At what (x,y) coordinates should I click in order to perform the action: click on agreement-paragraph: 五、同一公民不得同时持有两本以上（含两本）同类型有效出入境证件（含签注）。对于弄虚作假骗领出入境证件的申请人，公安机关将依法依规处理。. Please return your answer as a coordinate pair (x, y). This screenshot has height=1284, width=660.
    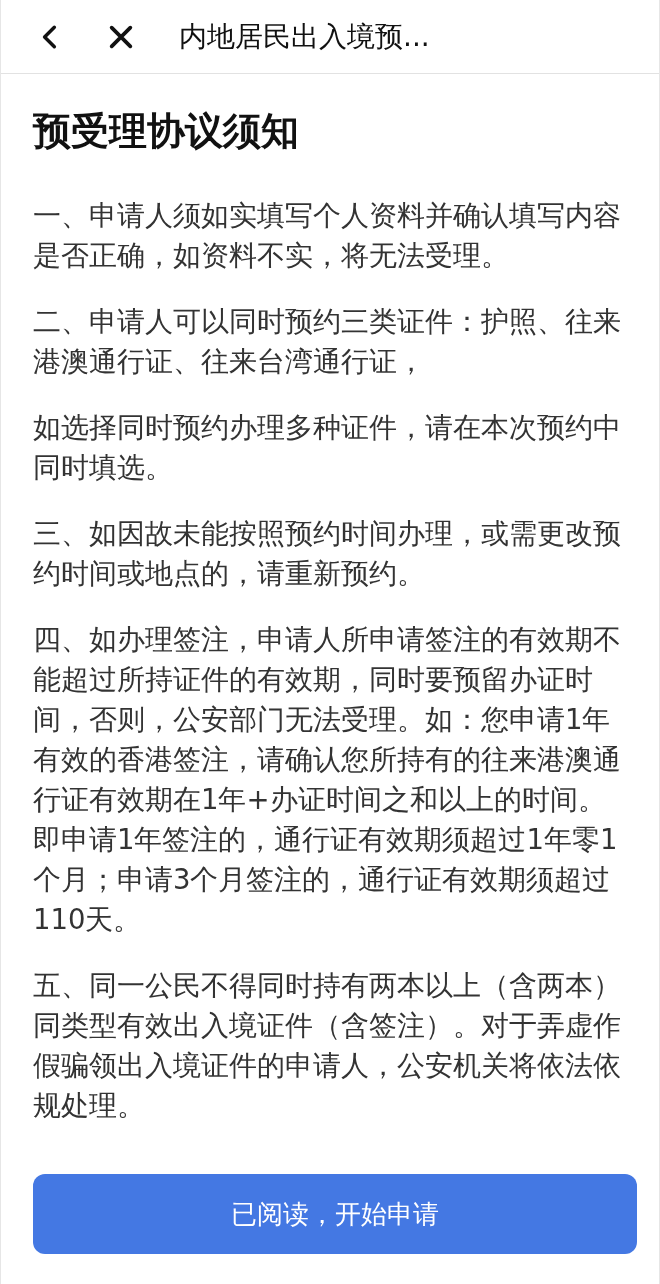
    Looking at the image, I should click on (327, 1045).